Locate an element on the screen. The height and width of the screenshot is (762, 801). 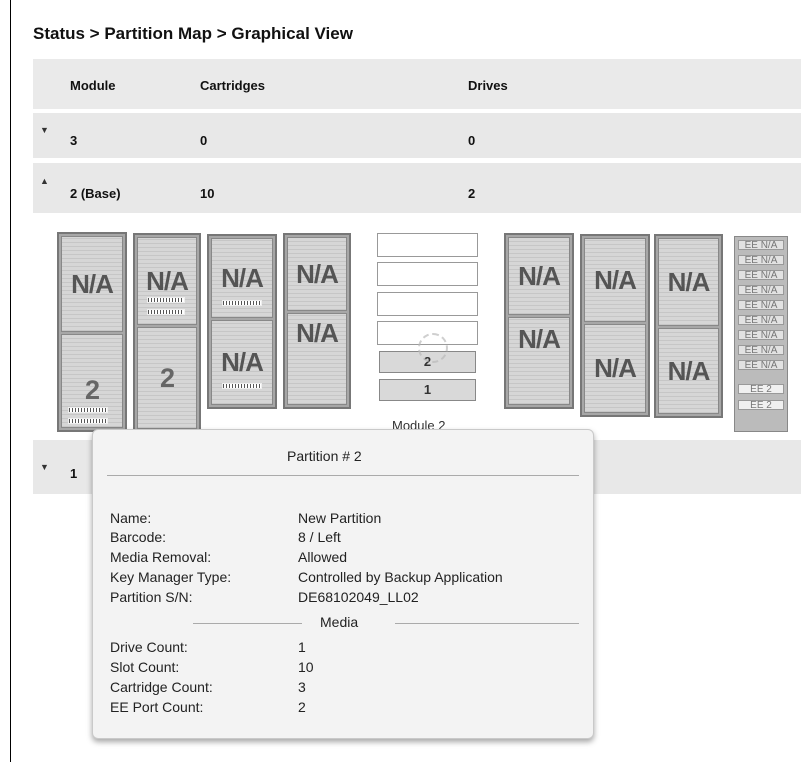
value-key-manager: Controlled by Backup Application is located at coordinates (400, 577).